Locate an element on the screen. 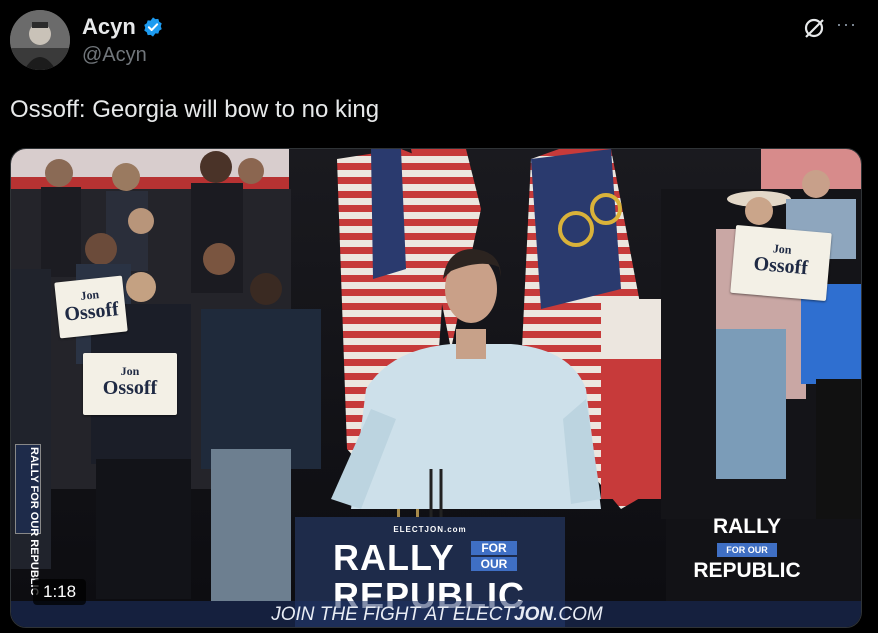 This screenshot has width=878, height=633. footer-prefix: JOIN THE FIGHT AT ELECT is located at coordinates (393, 614).